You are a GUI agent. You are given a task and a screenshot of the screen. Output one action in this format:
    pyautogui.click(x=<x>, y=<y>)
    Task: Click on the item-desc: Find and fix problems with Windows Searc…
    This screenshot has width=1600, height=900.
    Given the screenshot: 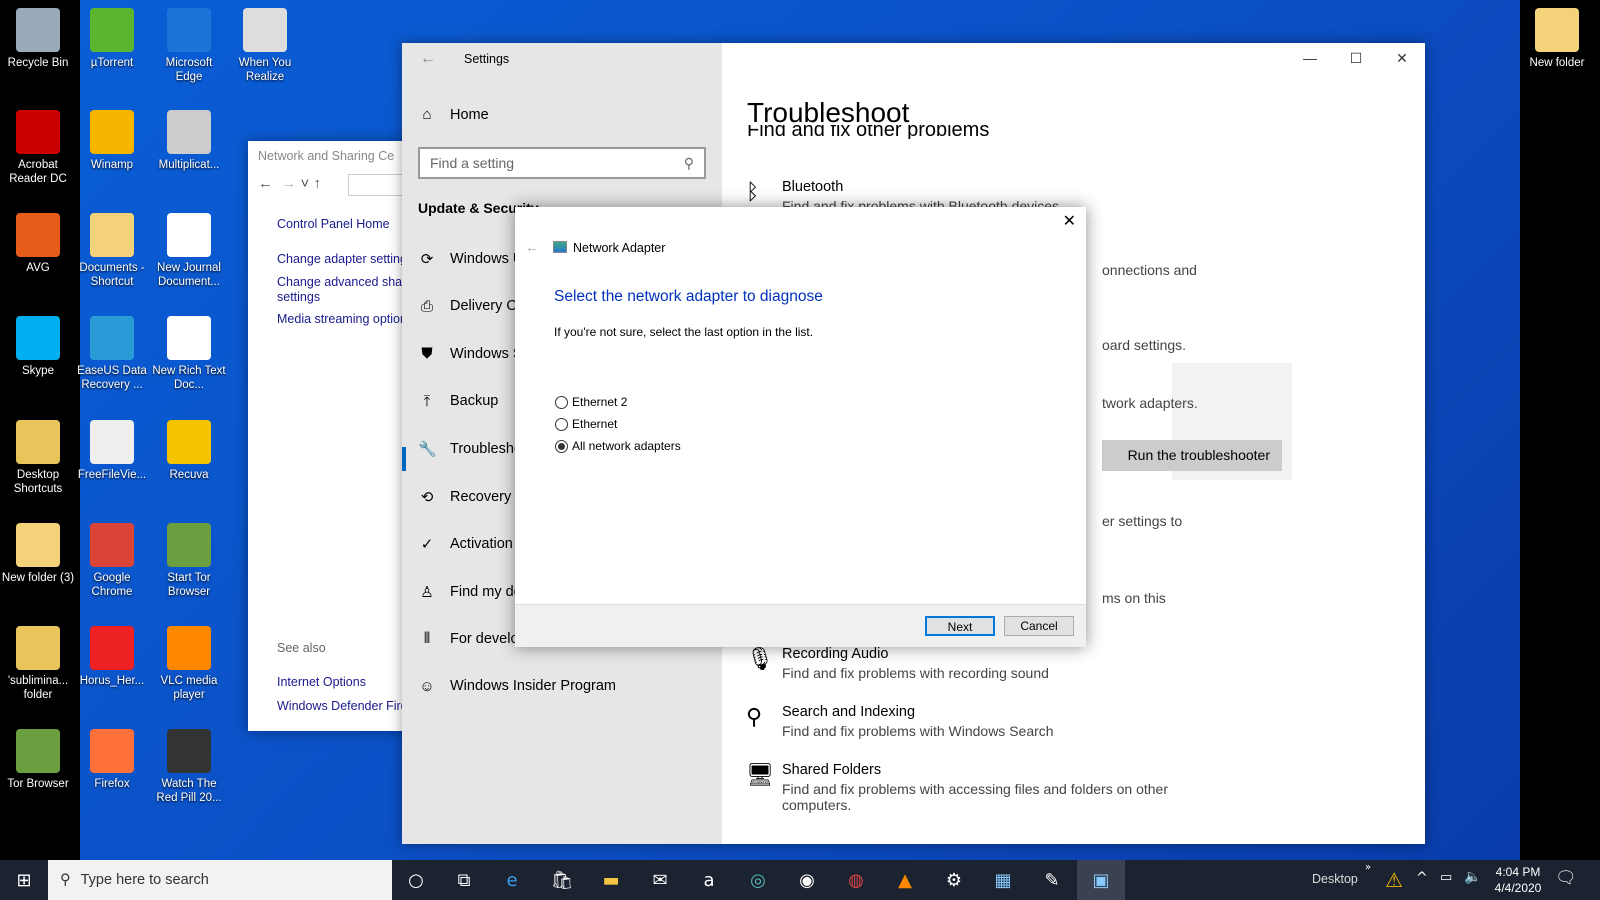 What is the action you would take?
    pyautogui.click(x=918, y=731)
    